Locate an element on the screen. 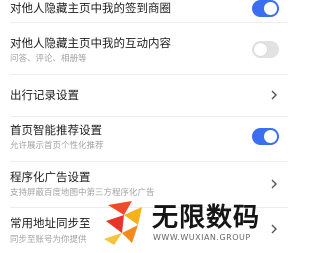 The image size is (320, 253). watermark-url: WWW.WUXIAN.GROUP is located at coordinates (202, 237).